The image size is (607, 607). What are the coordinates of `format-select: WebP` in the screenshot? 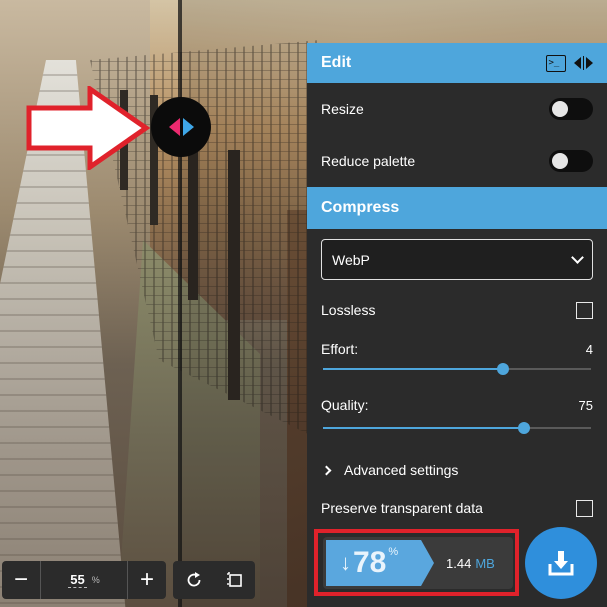 It's located at (457, 259).